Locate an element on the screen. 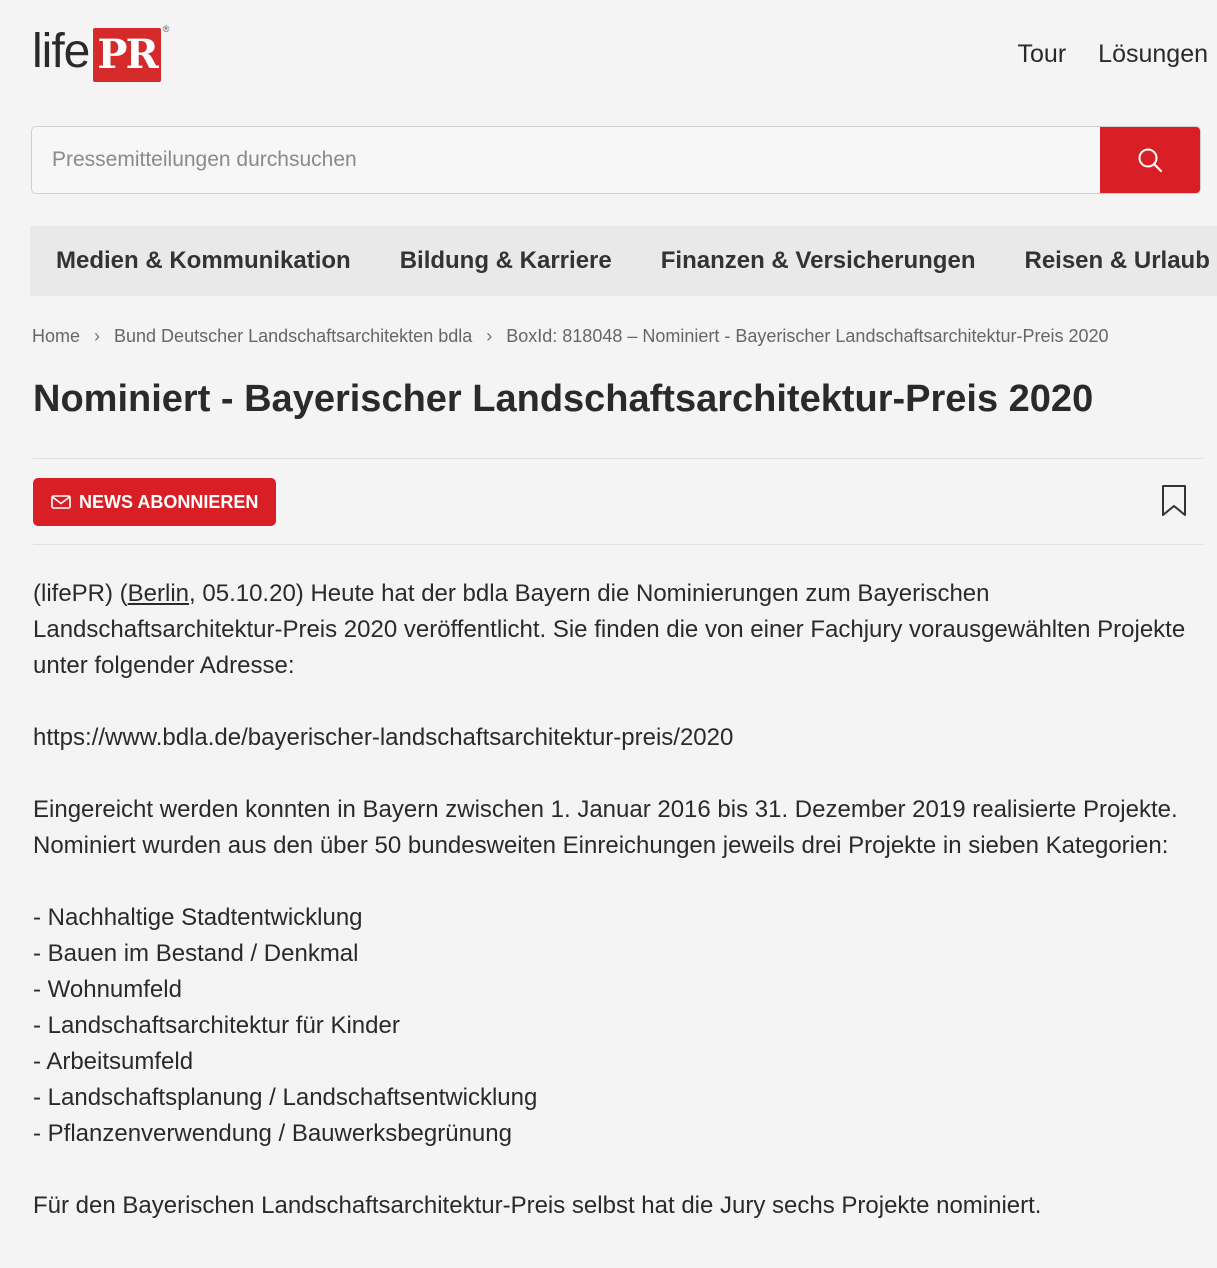  top-nav: Tour Lösungen is located at coordinates (1113, 54).